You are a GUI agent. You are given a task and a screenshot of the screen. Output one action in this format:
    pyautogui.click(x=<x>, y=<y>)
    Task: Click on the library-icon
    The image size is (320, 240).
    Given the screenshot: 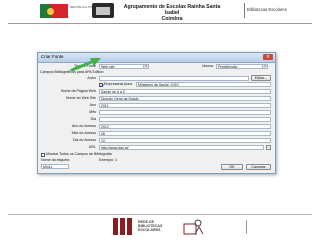 What is the action you would take?
    pyautogui.click(x=193, y=227)
    